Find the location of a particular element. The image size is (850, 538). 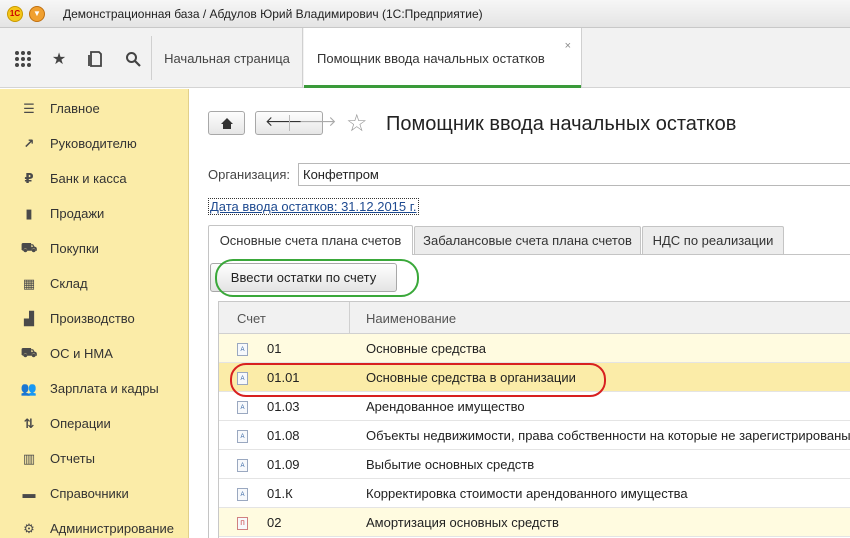

app-logo-icon: 1С is located at coordinates (15, 13).